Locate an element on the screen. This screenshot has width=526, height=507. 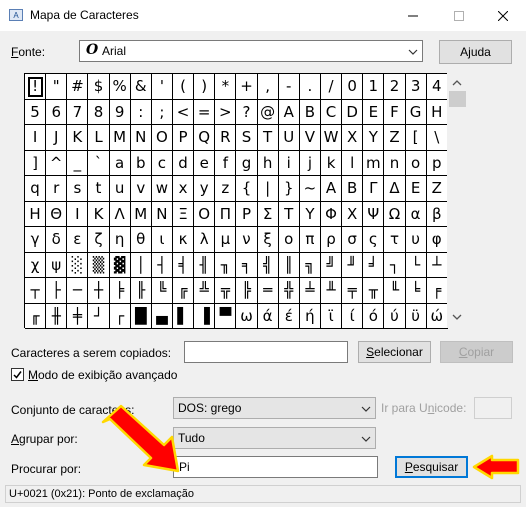
char-cell: ζ is located at coordinates (99, 240).